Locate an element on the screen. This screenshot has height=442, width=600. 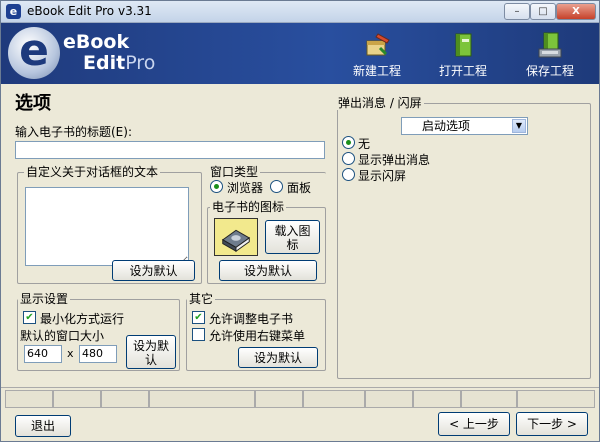
save-project-button: 保存工程 is located at coordinates (550, 54).